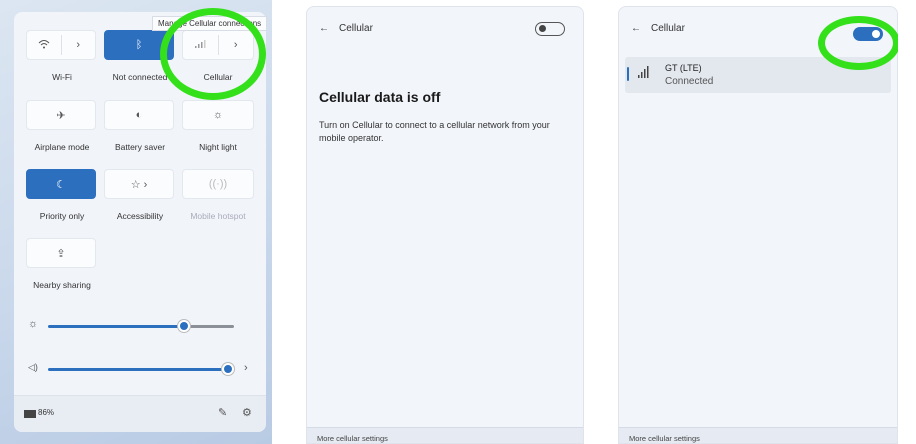 The width and height of the screenshot is (916, 444). I want to click on battery-saver-icon: ◐, so click(139, 115).